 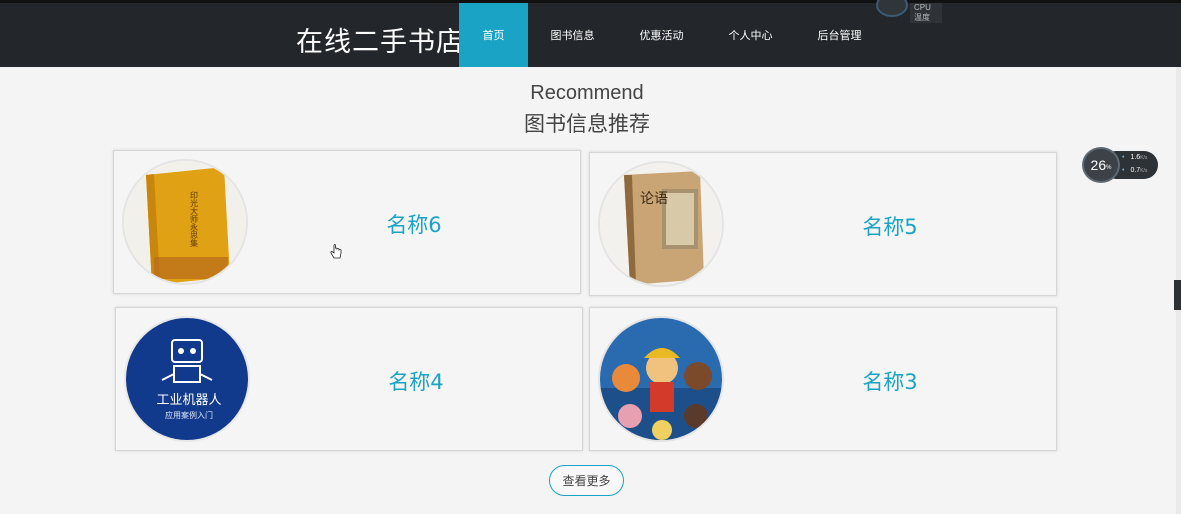 I want to click on hand-cursor-icon, so click(x=336, y=251).